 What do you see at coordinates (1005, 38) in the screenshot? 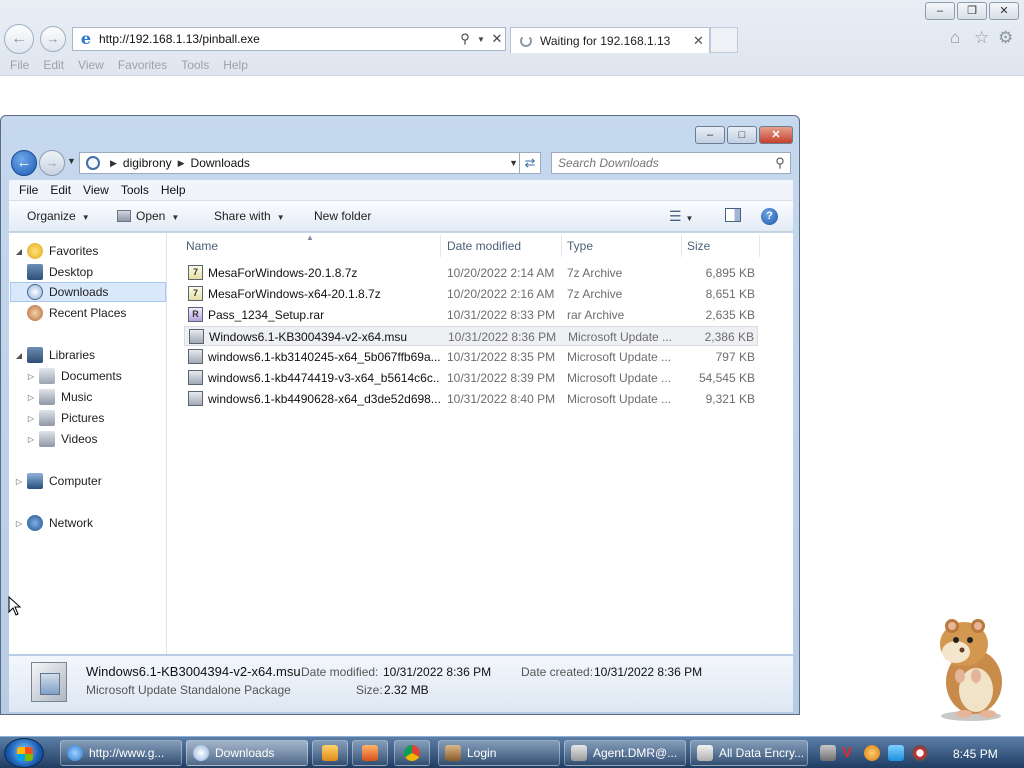
I see `gear-icon: ⚙` at bounding box center [1005, 38].